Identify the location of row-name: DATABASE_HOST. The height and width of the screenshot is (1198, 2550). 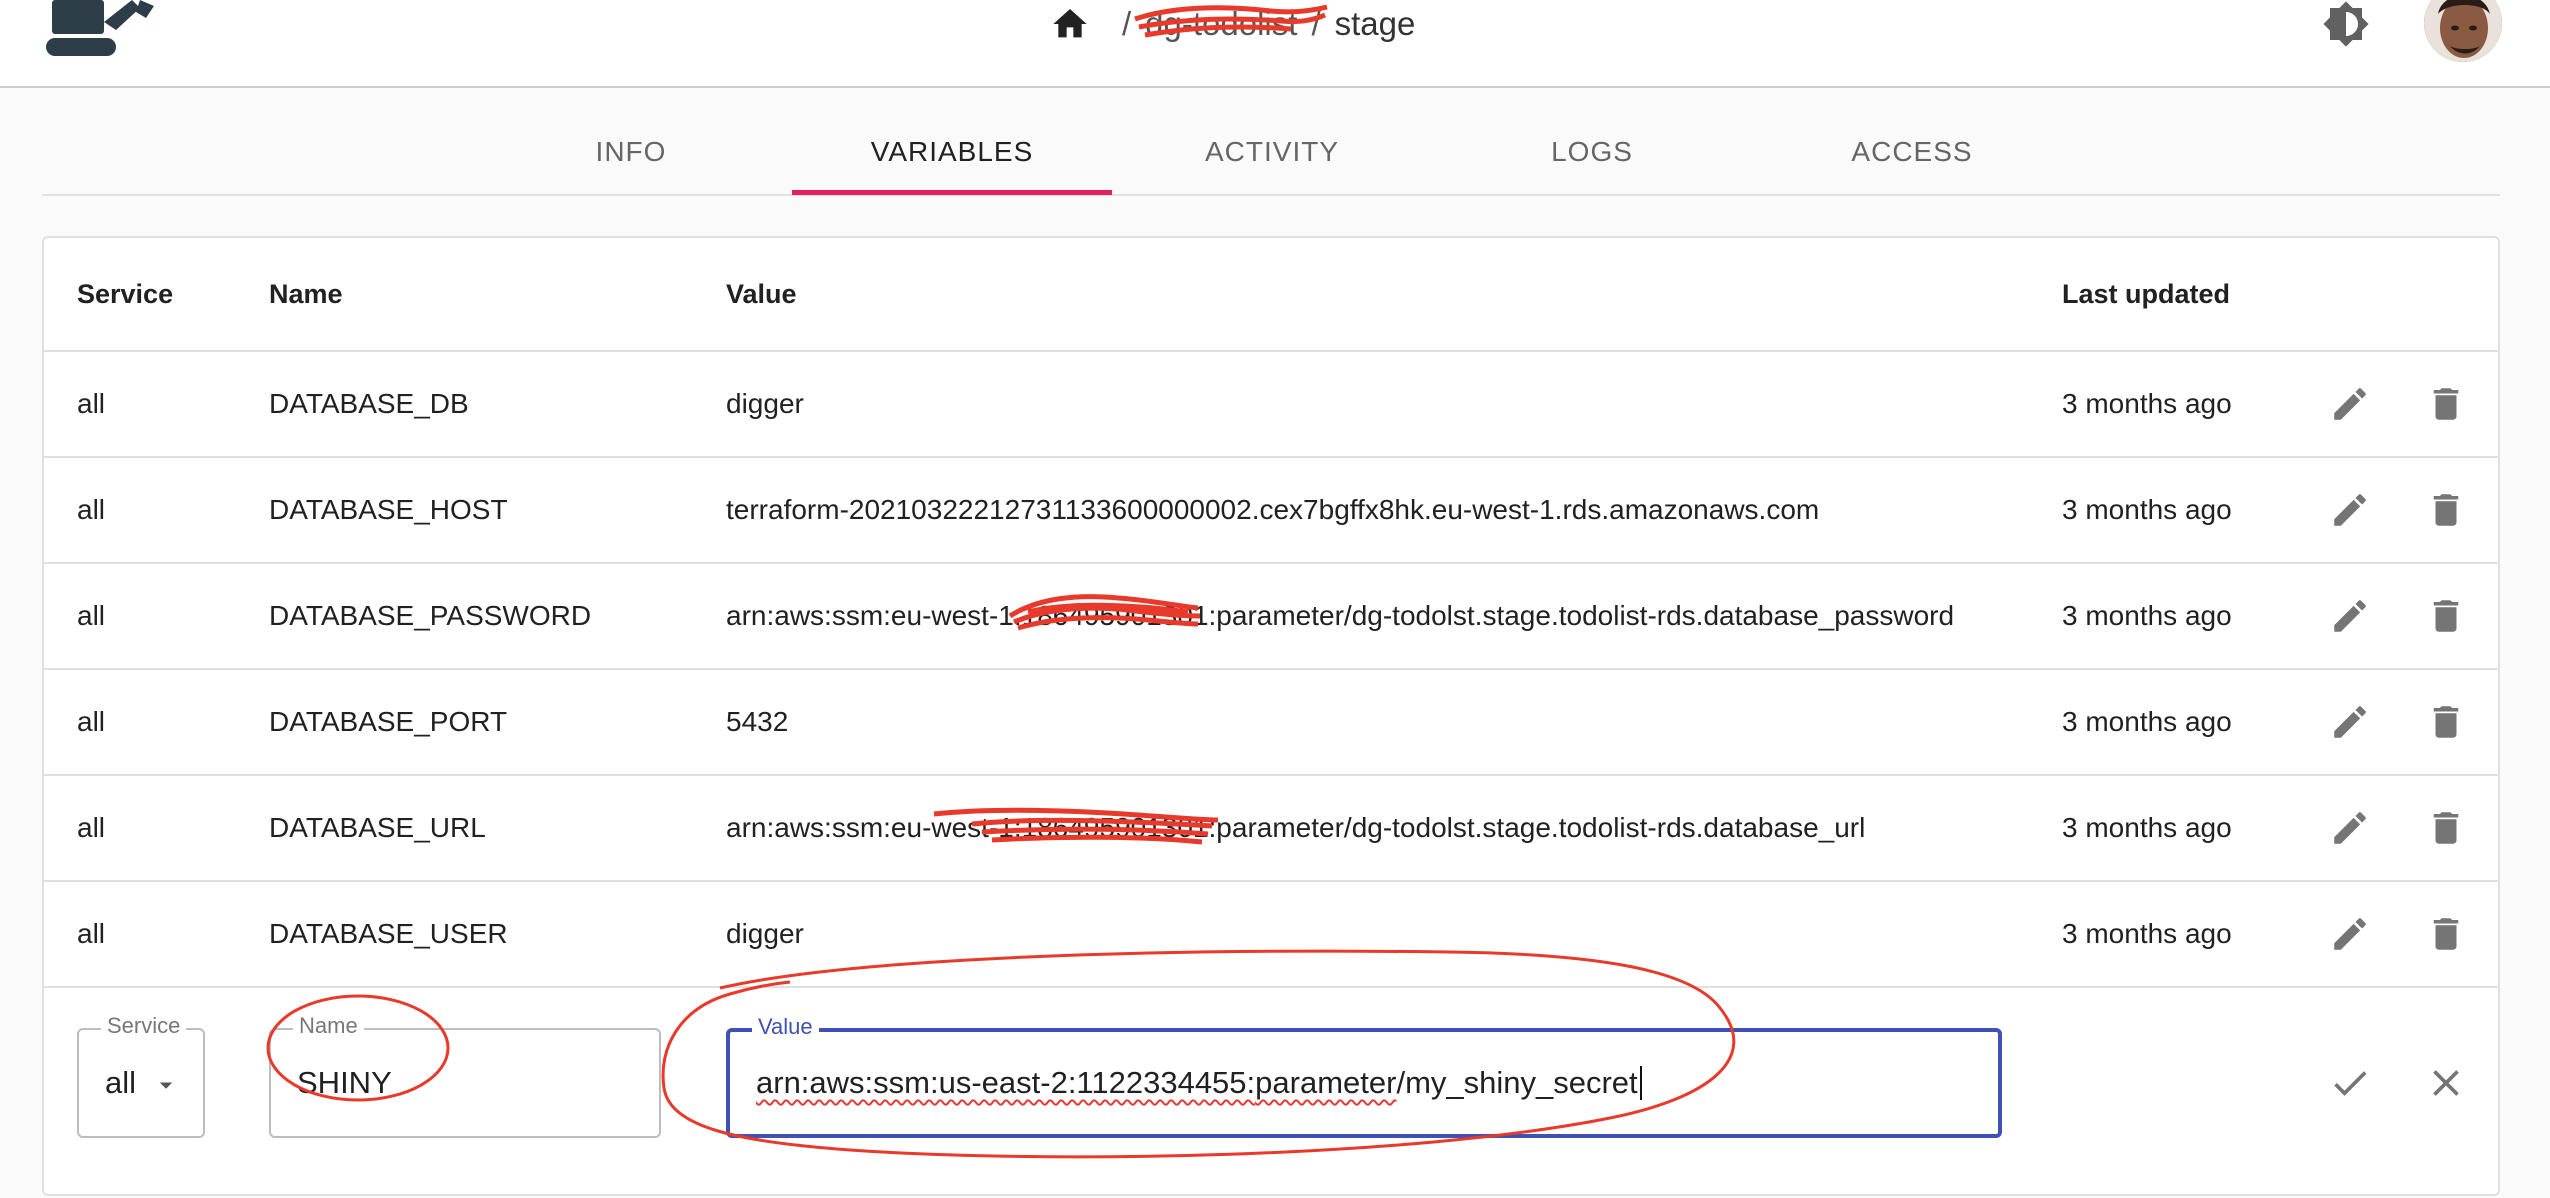
(388, 509).